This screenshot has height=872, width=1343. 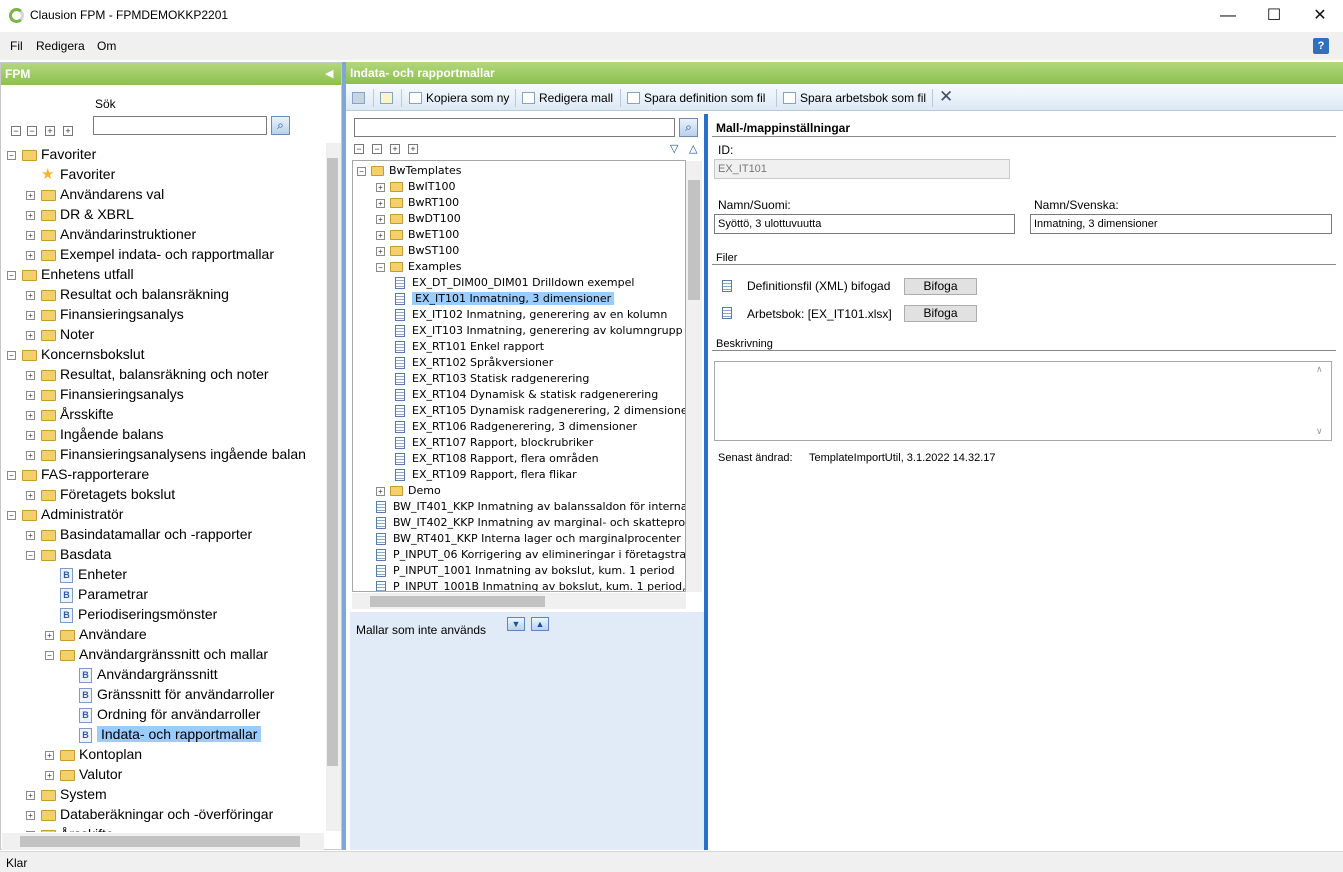 What do you see at coordinates (16, 131) in the screenshot?
I see `collapse-all-icon: −` at bounding box center [16, 131].